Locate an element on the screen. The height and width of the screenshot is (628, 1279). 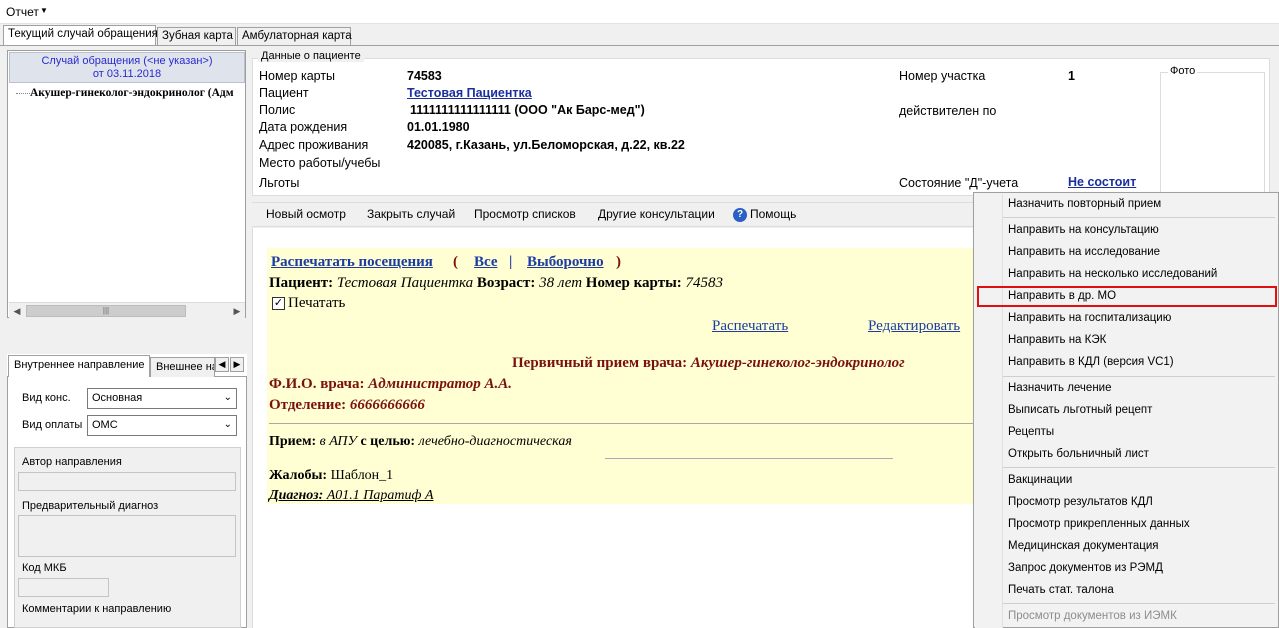
patient-label: Пациент is located at coordinates (284, 93).